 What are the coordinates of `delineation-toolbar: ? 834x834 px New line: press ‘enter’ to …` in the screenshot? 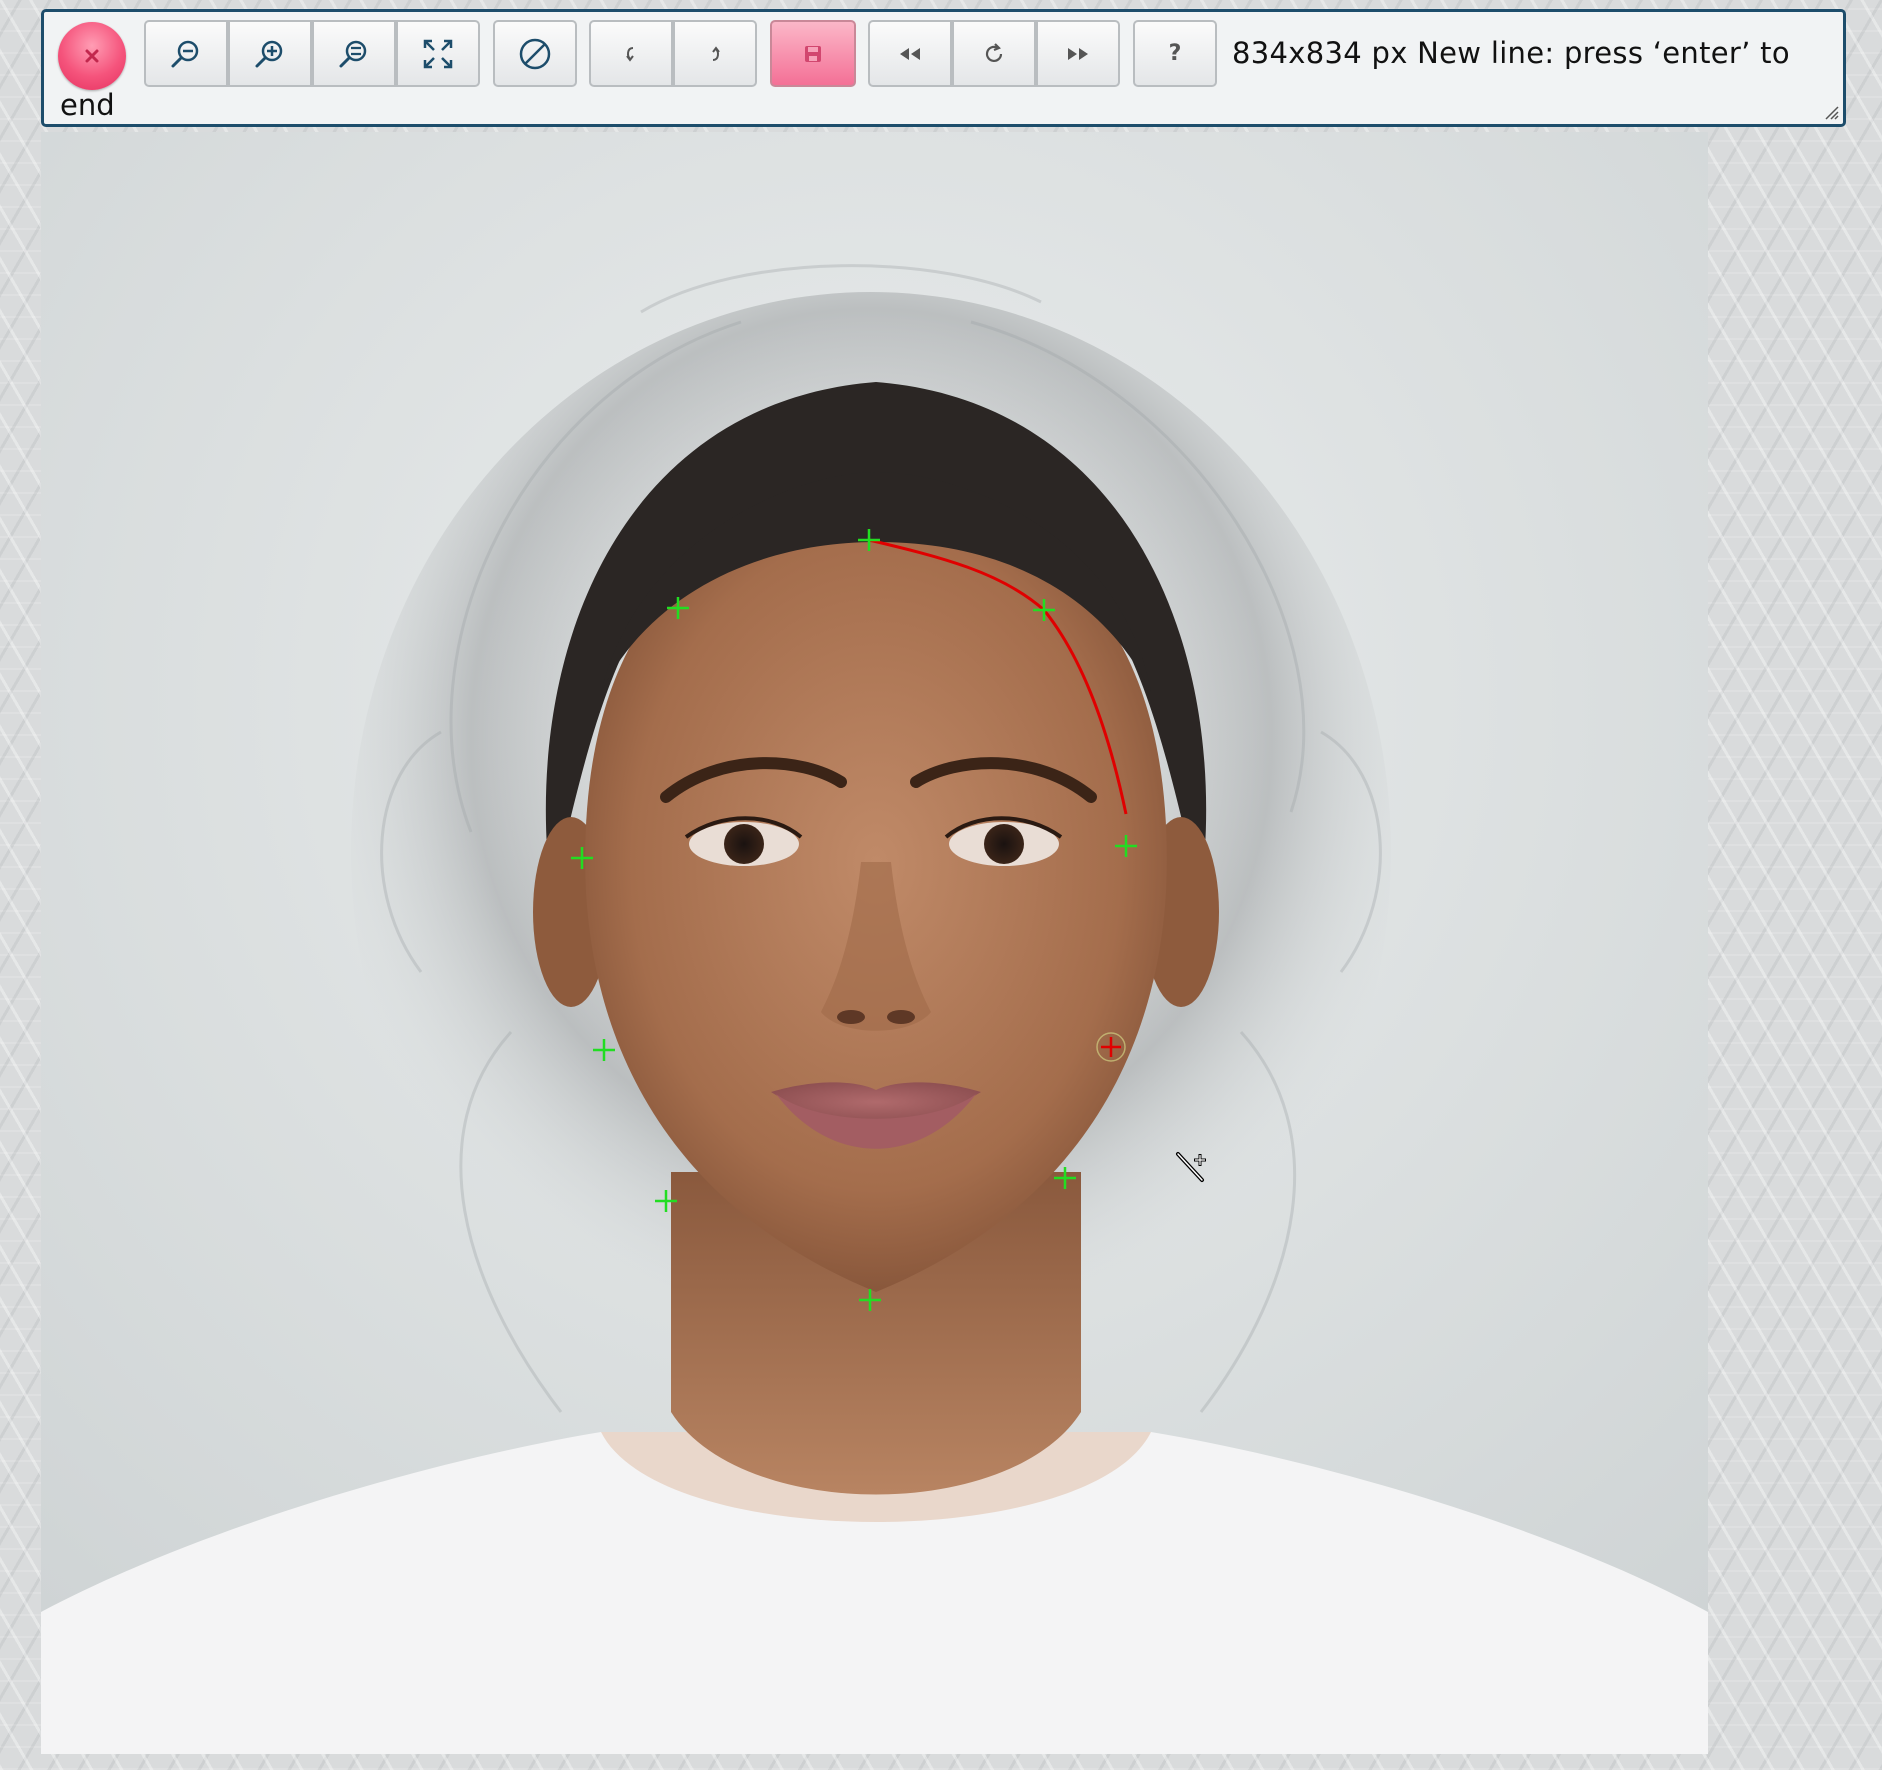 It's located at (943, 68).